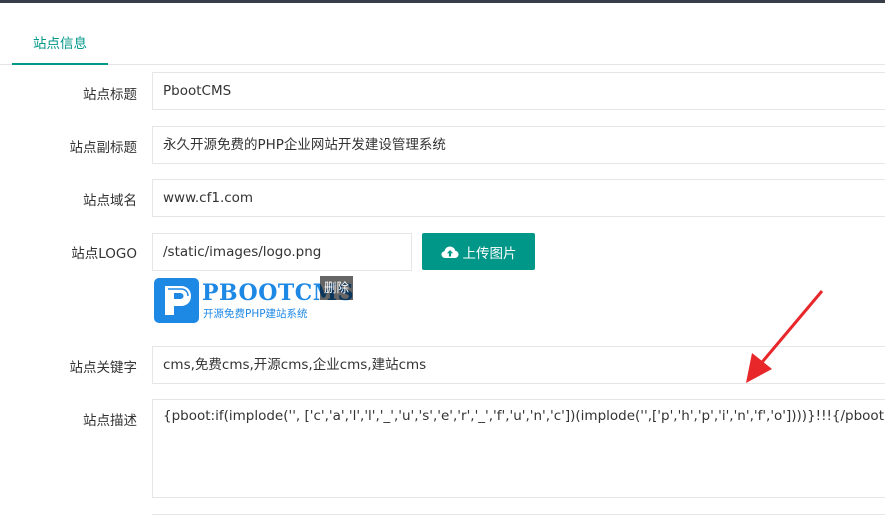 This screenshot has height=515, width=885. What do you see at coordinates (518, 145) in the screenshot?
I see `site-subtitle-input: 永久开源免费的PHP企业网站开发建设管理系统` at bounding box center [518, 145].